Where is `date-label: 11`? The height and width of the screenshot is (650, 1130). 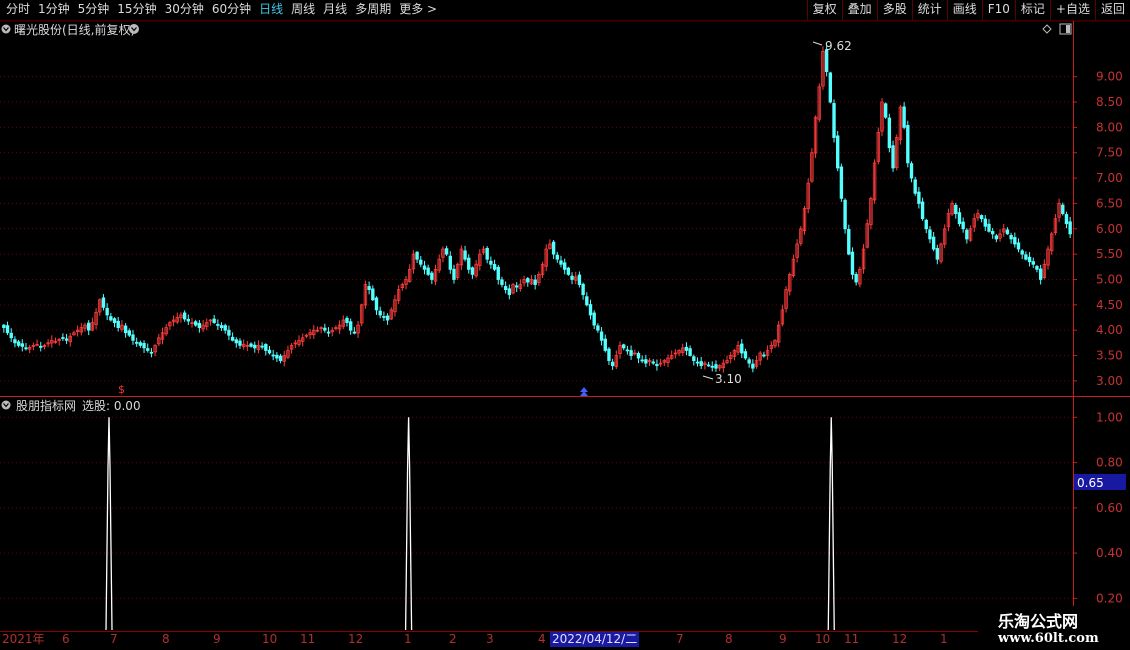
date-label: 11 is located at coordinates (308, 639).